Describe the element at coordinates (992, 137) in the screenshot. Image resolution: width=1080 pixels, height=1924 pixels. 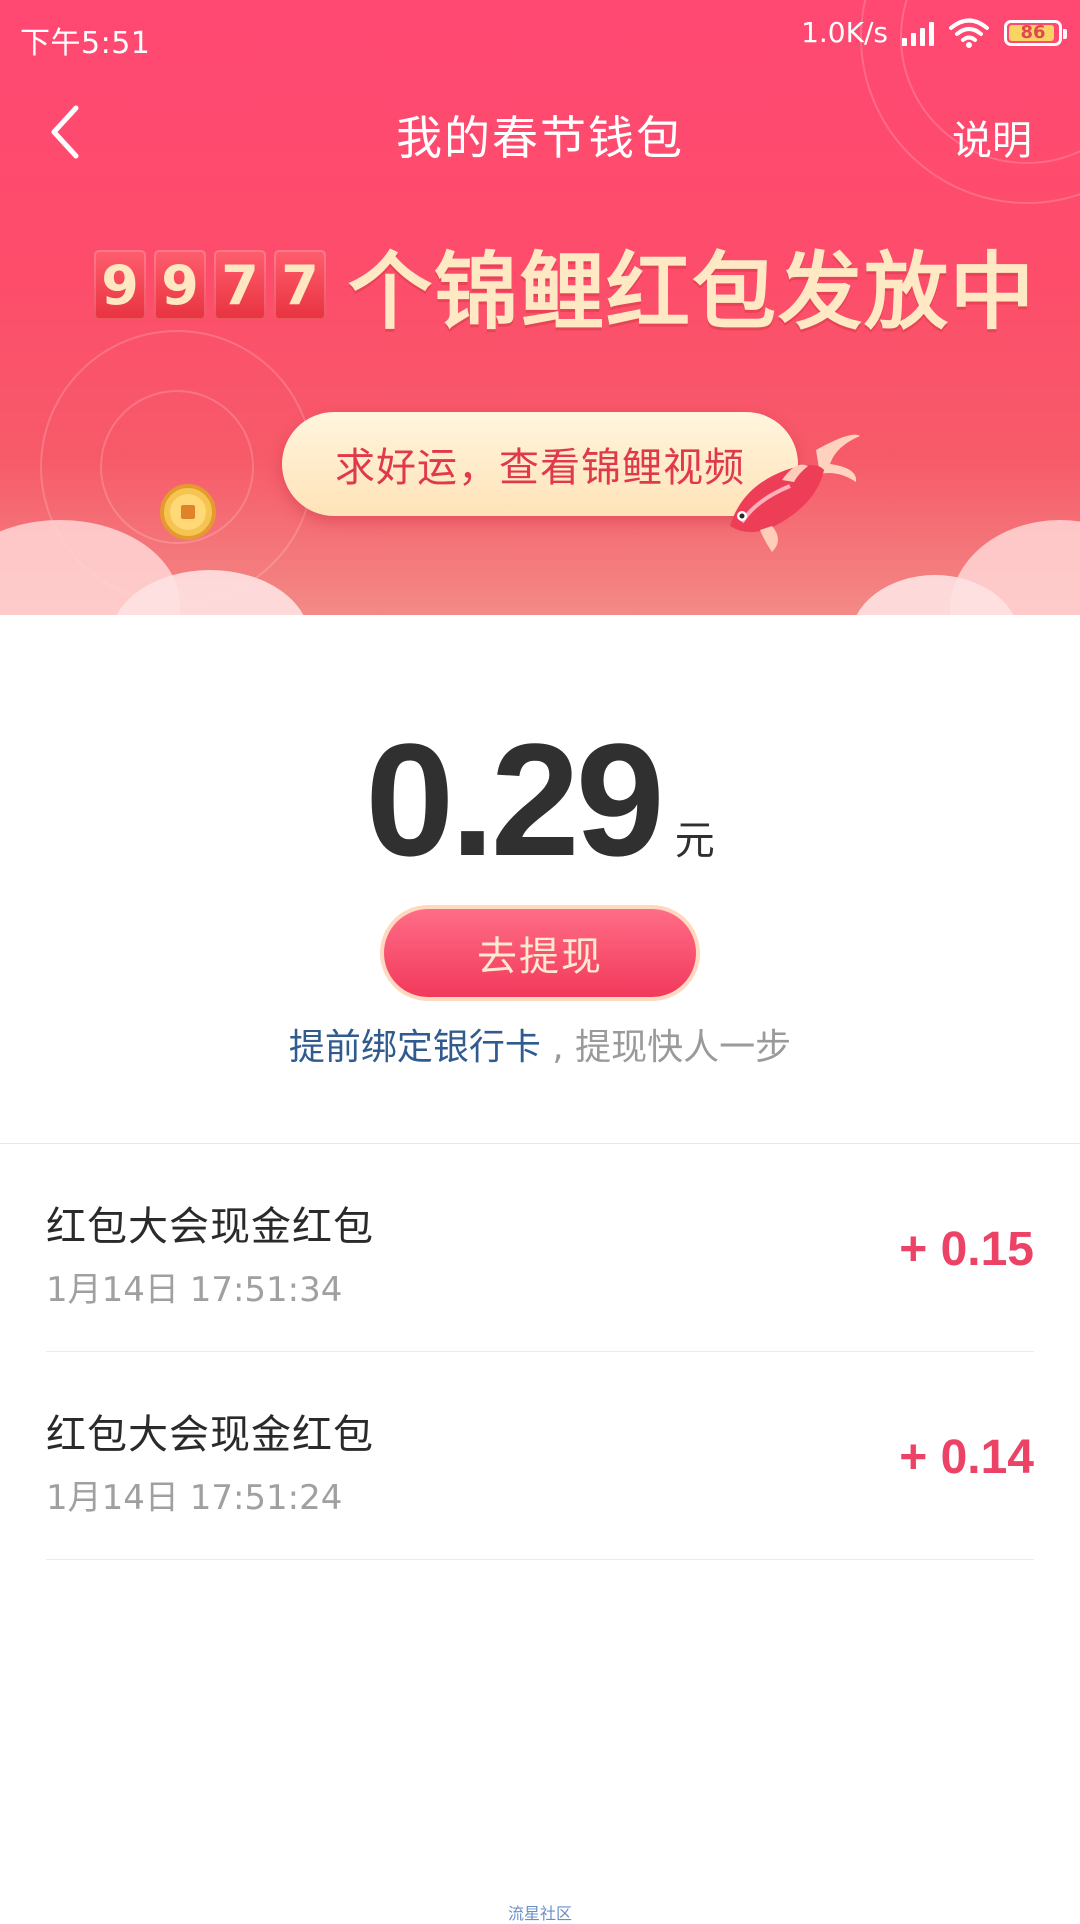
I see `help-link: 说明` at that location.